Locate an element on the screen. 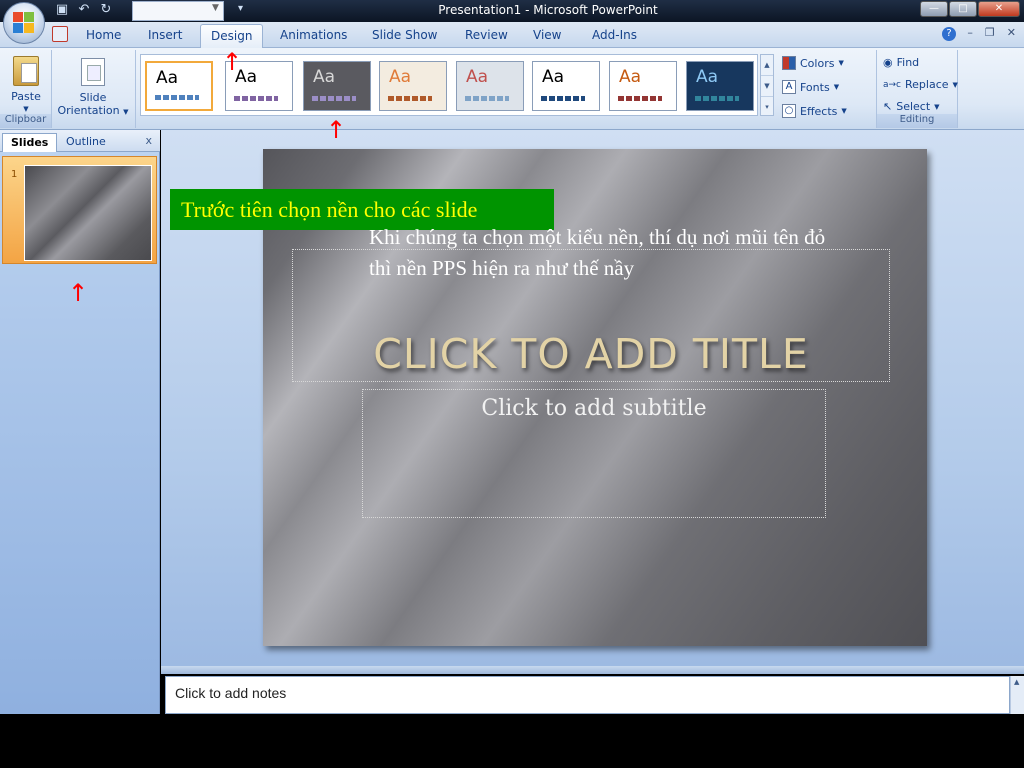 The width and height of the screenshot is (1024, 768). tab-home: Home is located at coordinates (103, 35).